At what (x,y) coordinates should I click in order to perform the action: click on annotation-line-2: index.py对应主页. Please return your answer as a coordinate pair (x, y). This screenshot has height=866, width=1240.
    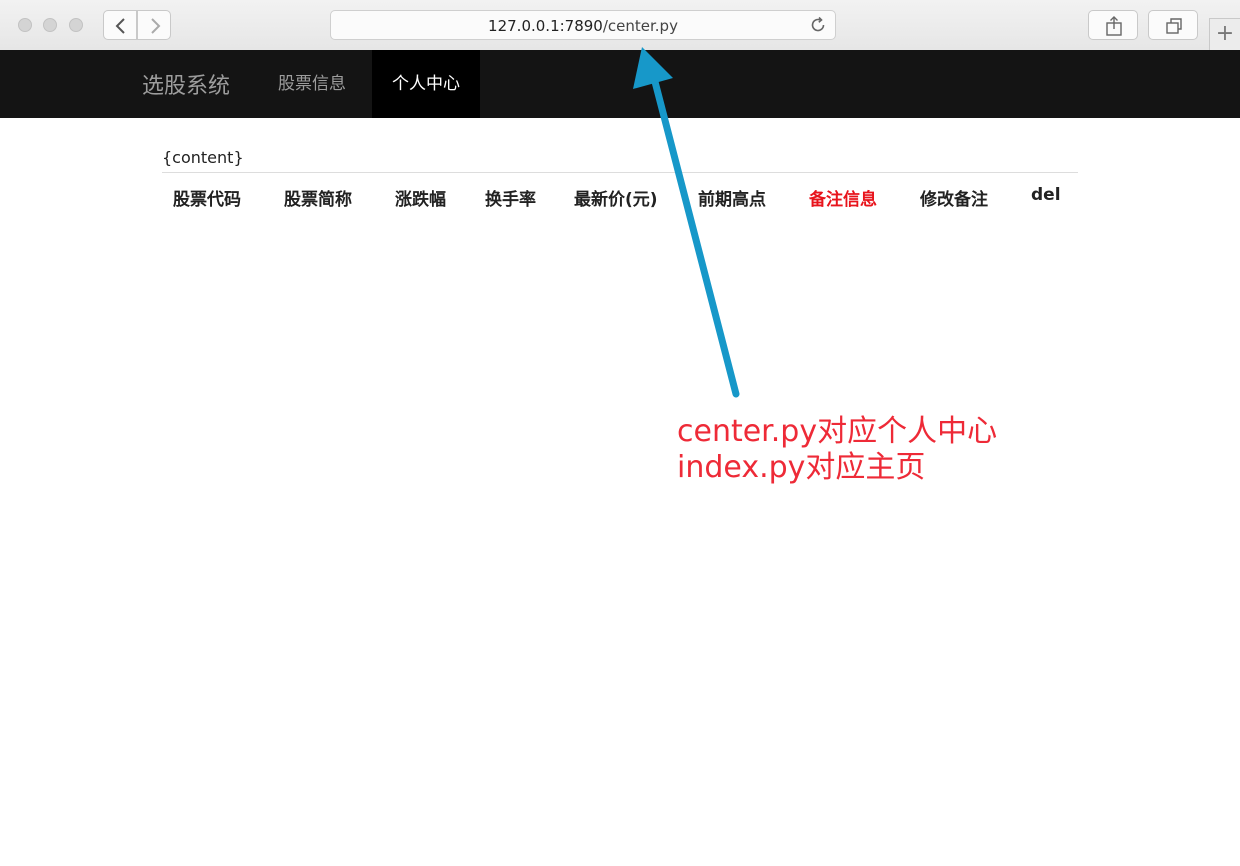
    Looking at the image, I should click on (837, 468).